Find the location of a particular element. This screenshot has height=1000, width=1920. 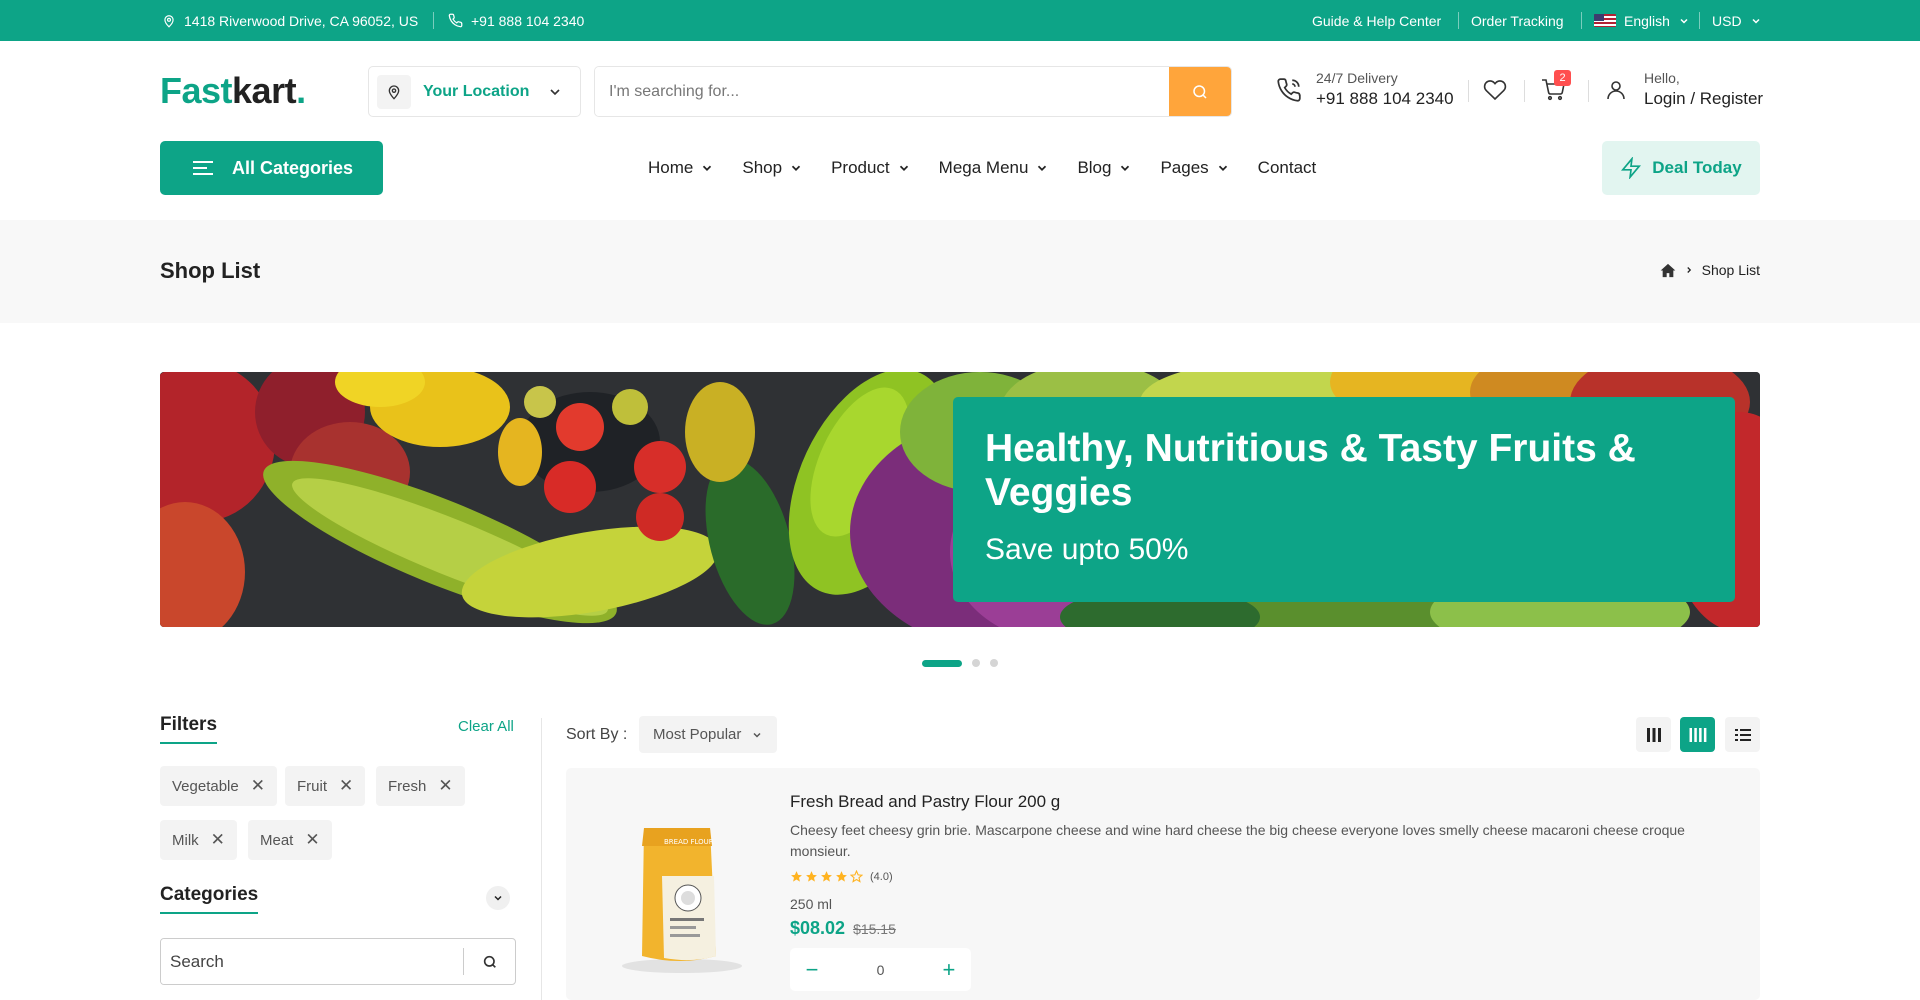

filters-title: Filters is located at coordinates (189, 729).